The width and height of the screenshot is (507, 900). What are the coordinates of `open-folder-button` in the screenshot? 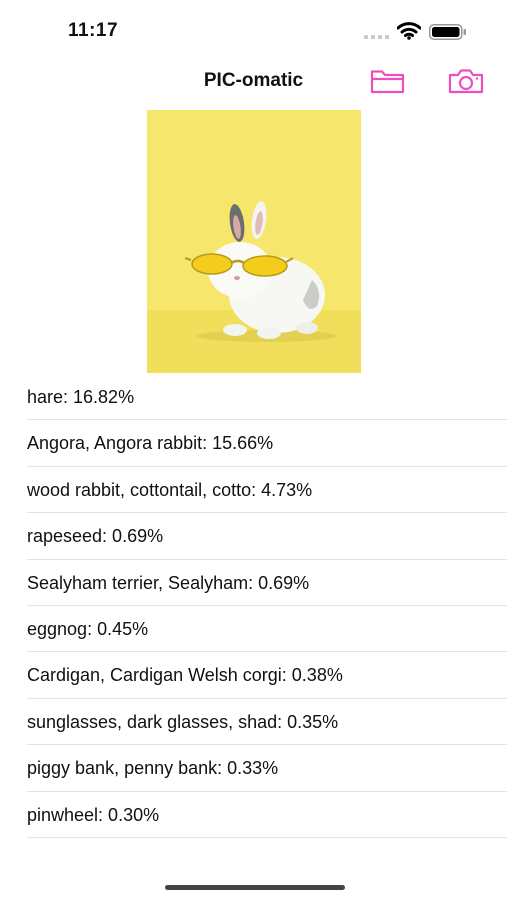 It's located at (388, 81).